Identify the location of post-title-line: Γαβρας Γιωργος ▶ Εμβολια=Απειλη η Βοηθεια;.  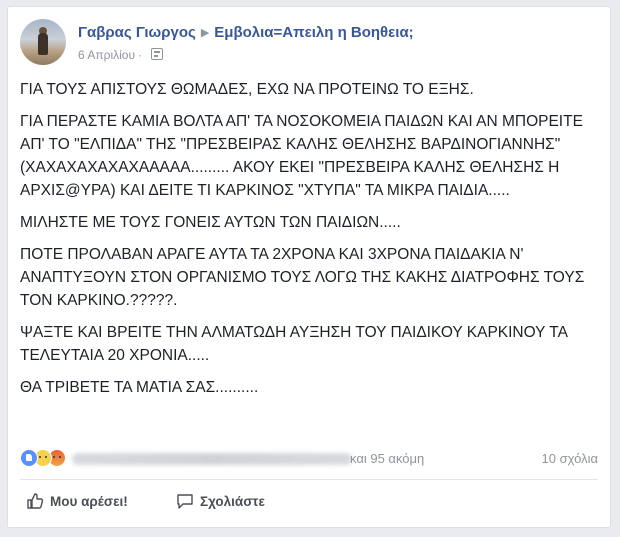
(246, 32).